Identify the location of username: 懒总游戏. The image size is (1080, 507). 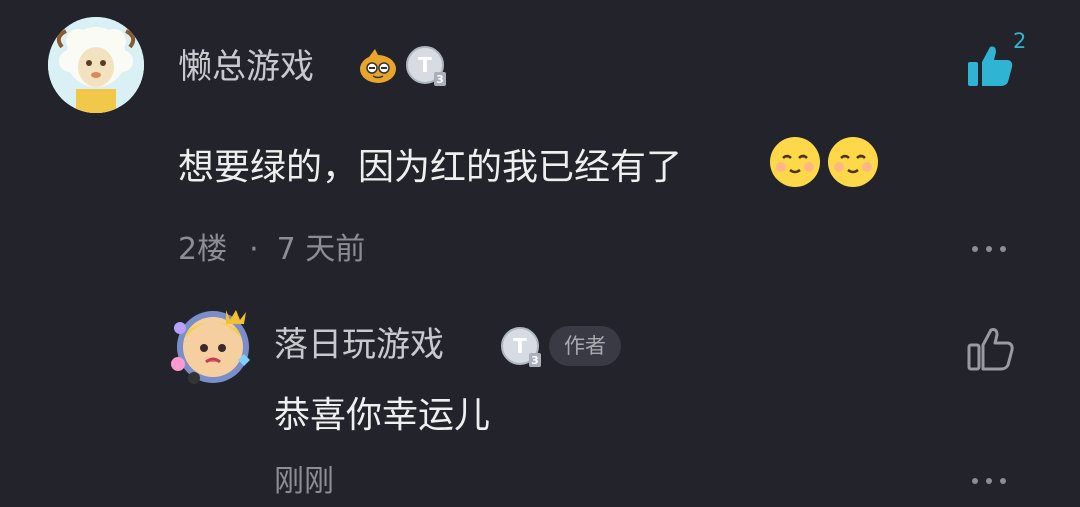
(246, 67).